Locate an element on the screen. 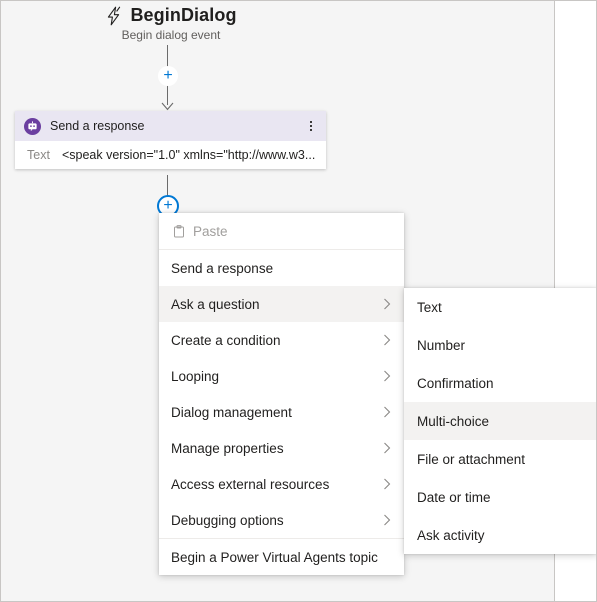  menu-item-label: Ask a question is located at coordinates (215, 304).